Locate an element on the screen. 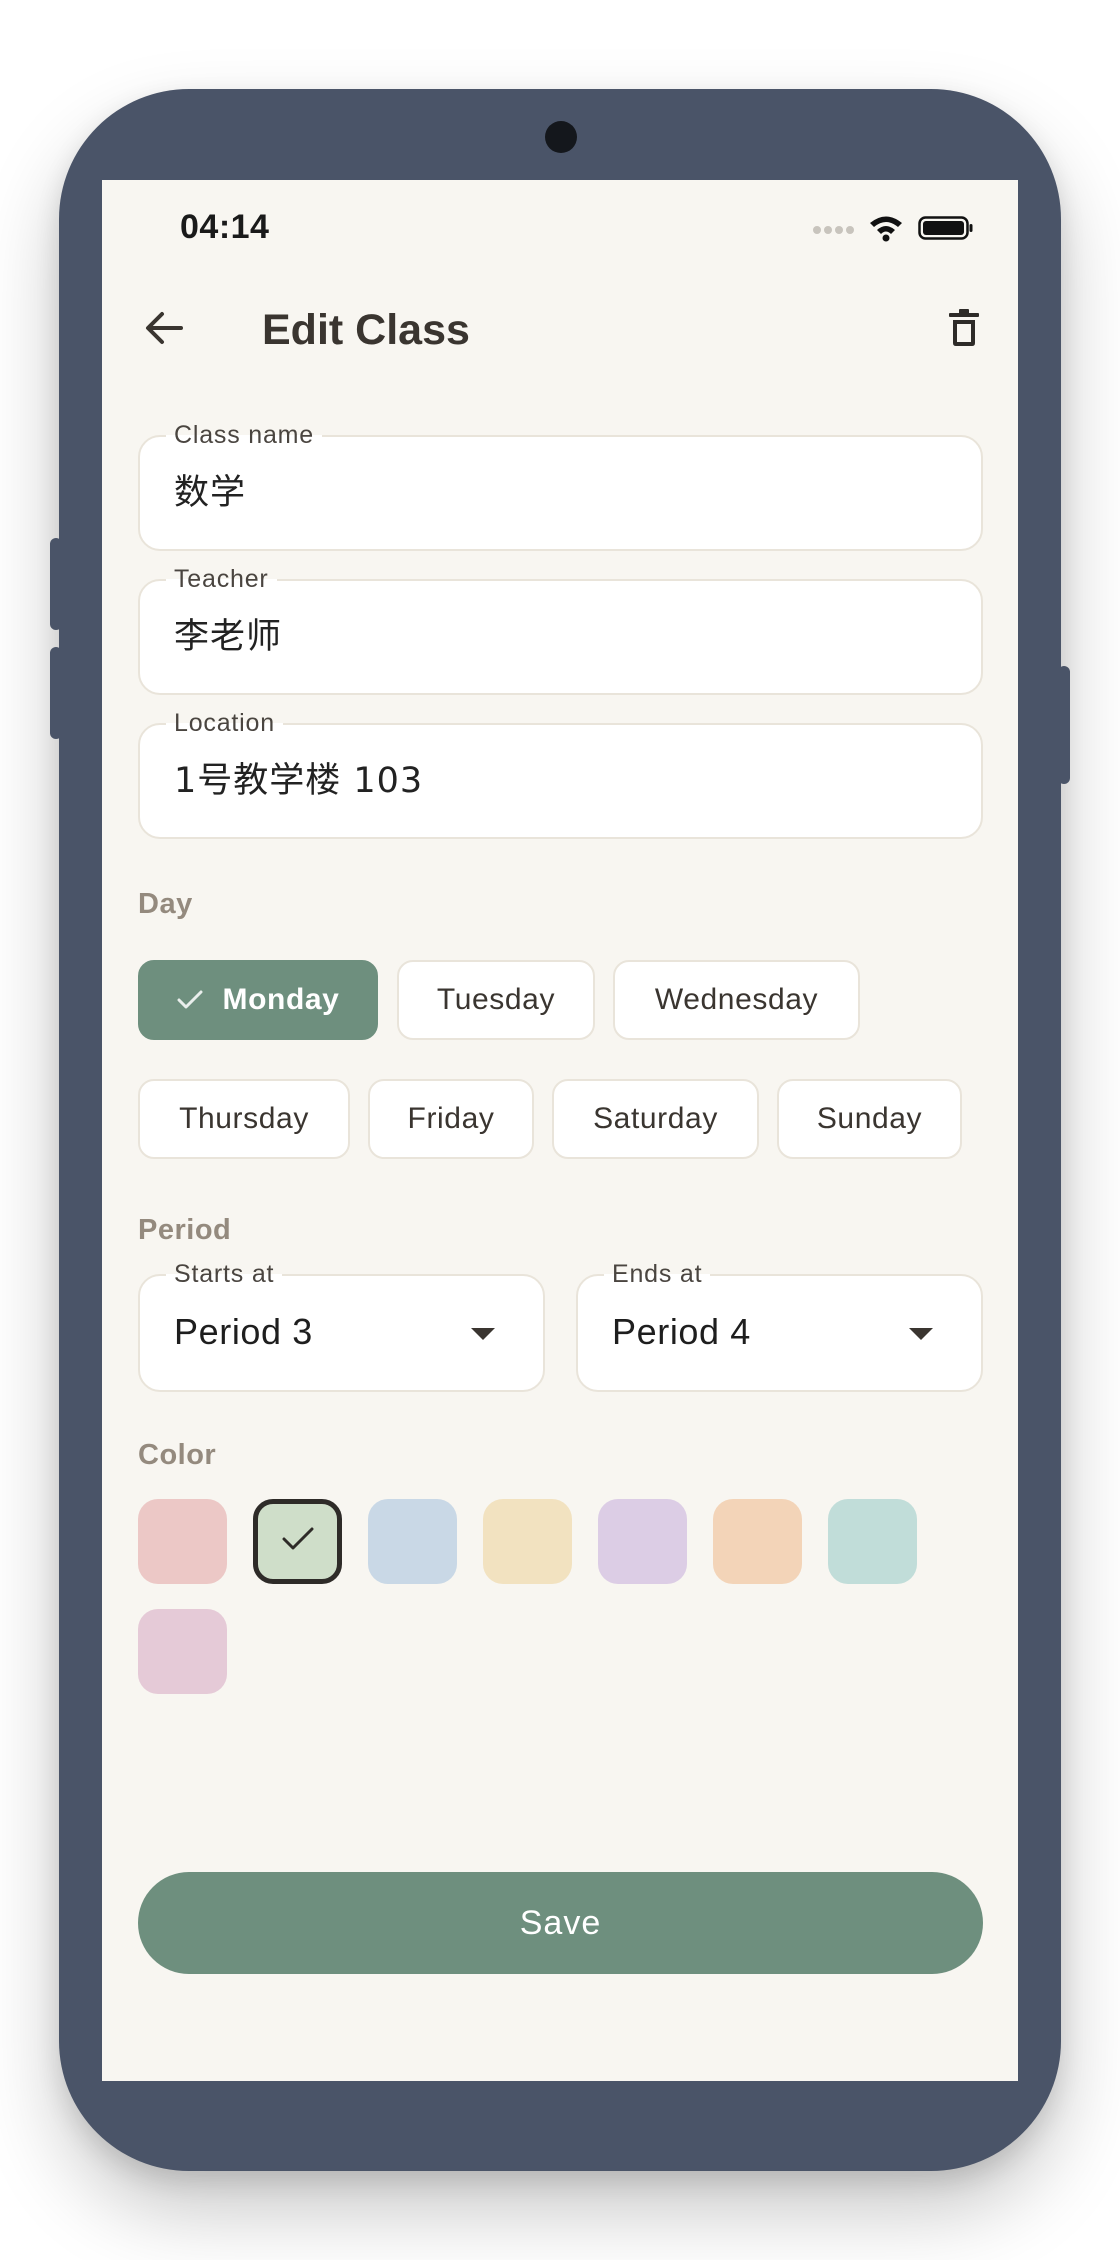  starts-at-value: Period 3 is located at coordinates (243, 1331).